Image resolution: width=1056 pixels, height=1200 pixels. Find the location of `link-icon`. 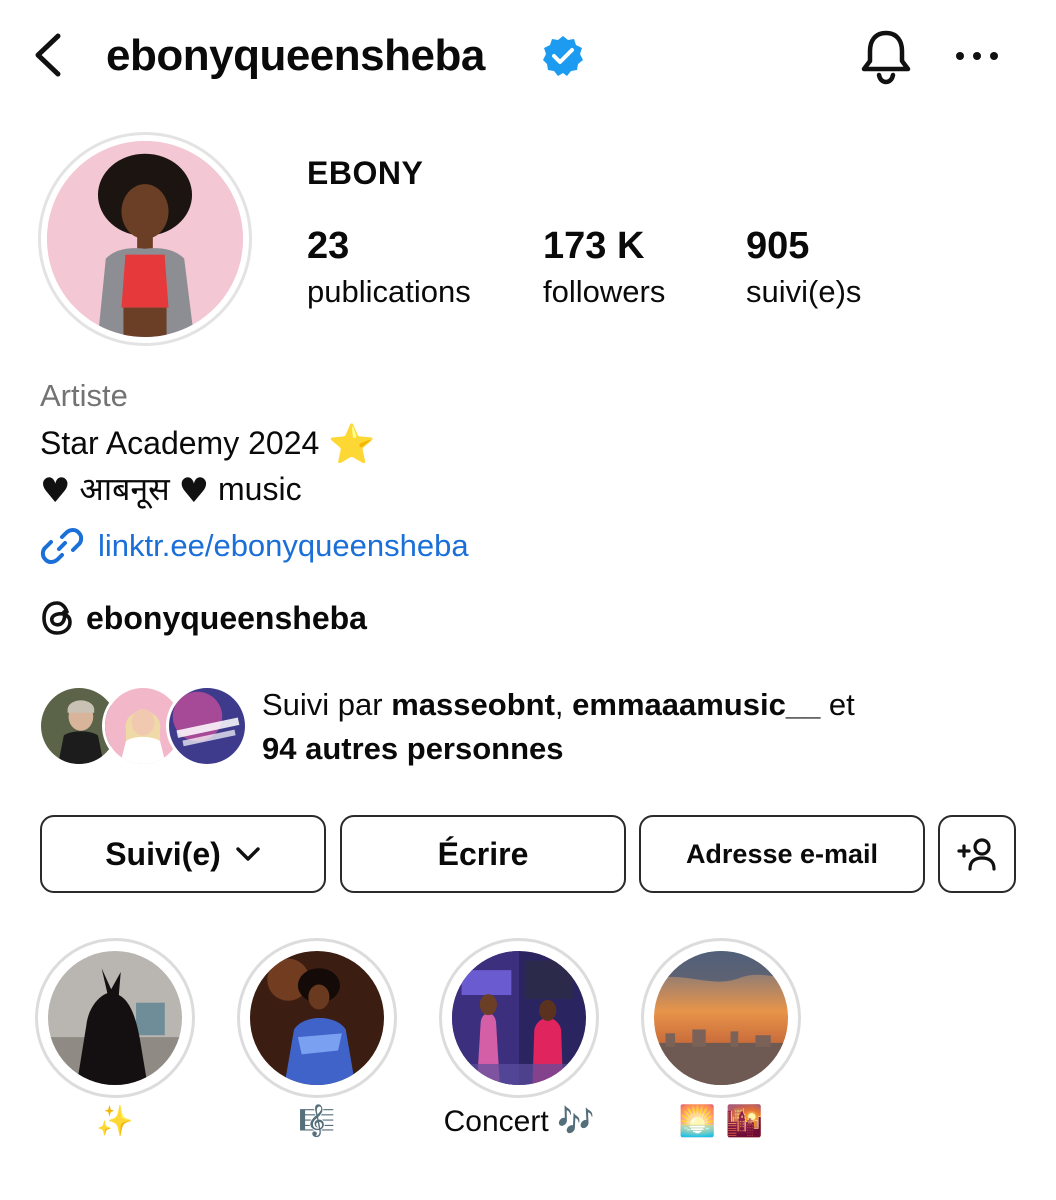

link-icon is located at coordinates (62, 546).